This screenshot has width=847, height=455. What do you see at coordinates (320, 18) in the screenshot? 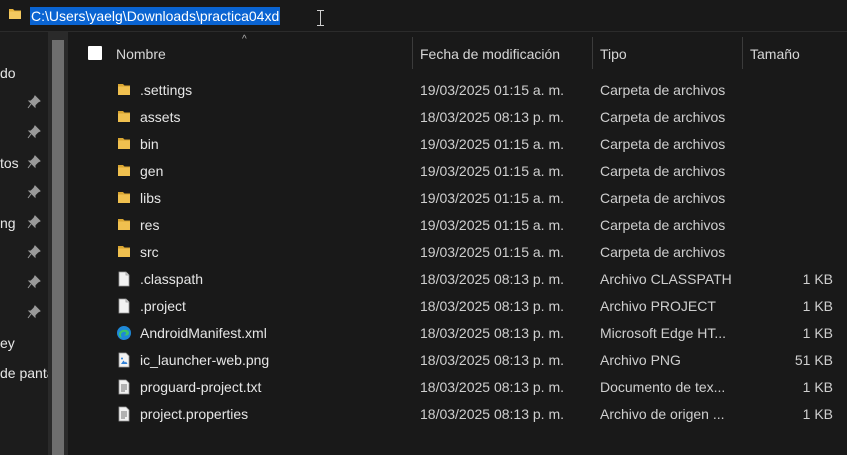
I see `text-cursor-icon` at bounding box center [320, 18].